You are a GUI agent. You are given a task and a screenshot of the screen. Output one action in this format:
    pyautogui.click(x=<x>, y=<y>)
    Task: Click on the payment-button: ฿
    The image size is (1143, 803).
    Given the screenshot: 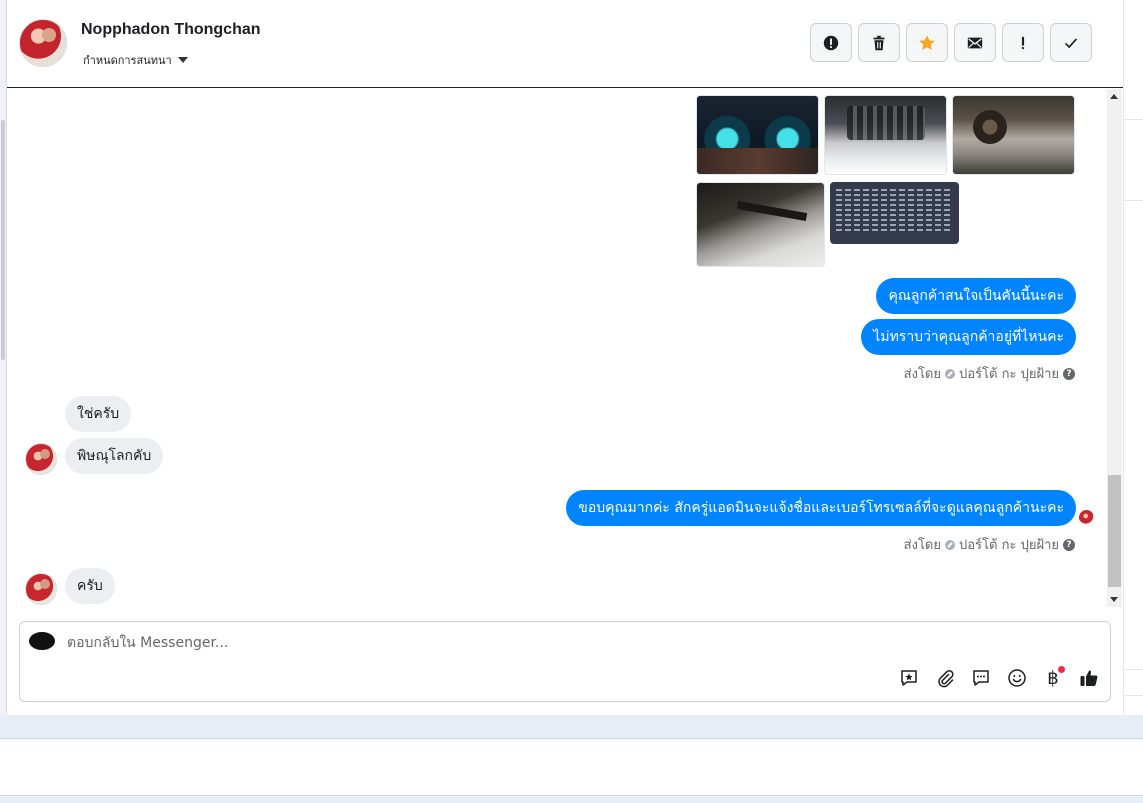 What is the action you would take?
    pyautogui.click(x=1053, y=678)
    